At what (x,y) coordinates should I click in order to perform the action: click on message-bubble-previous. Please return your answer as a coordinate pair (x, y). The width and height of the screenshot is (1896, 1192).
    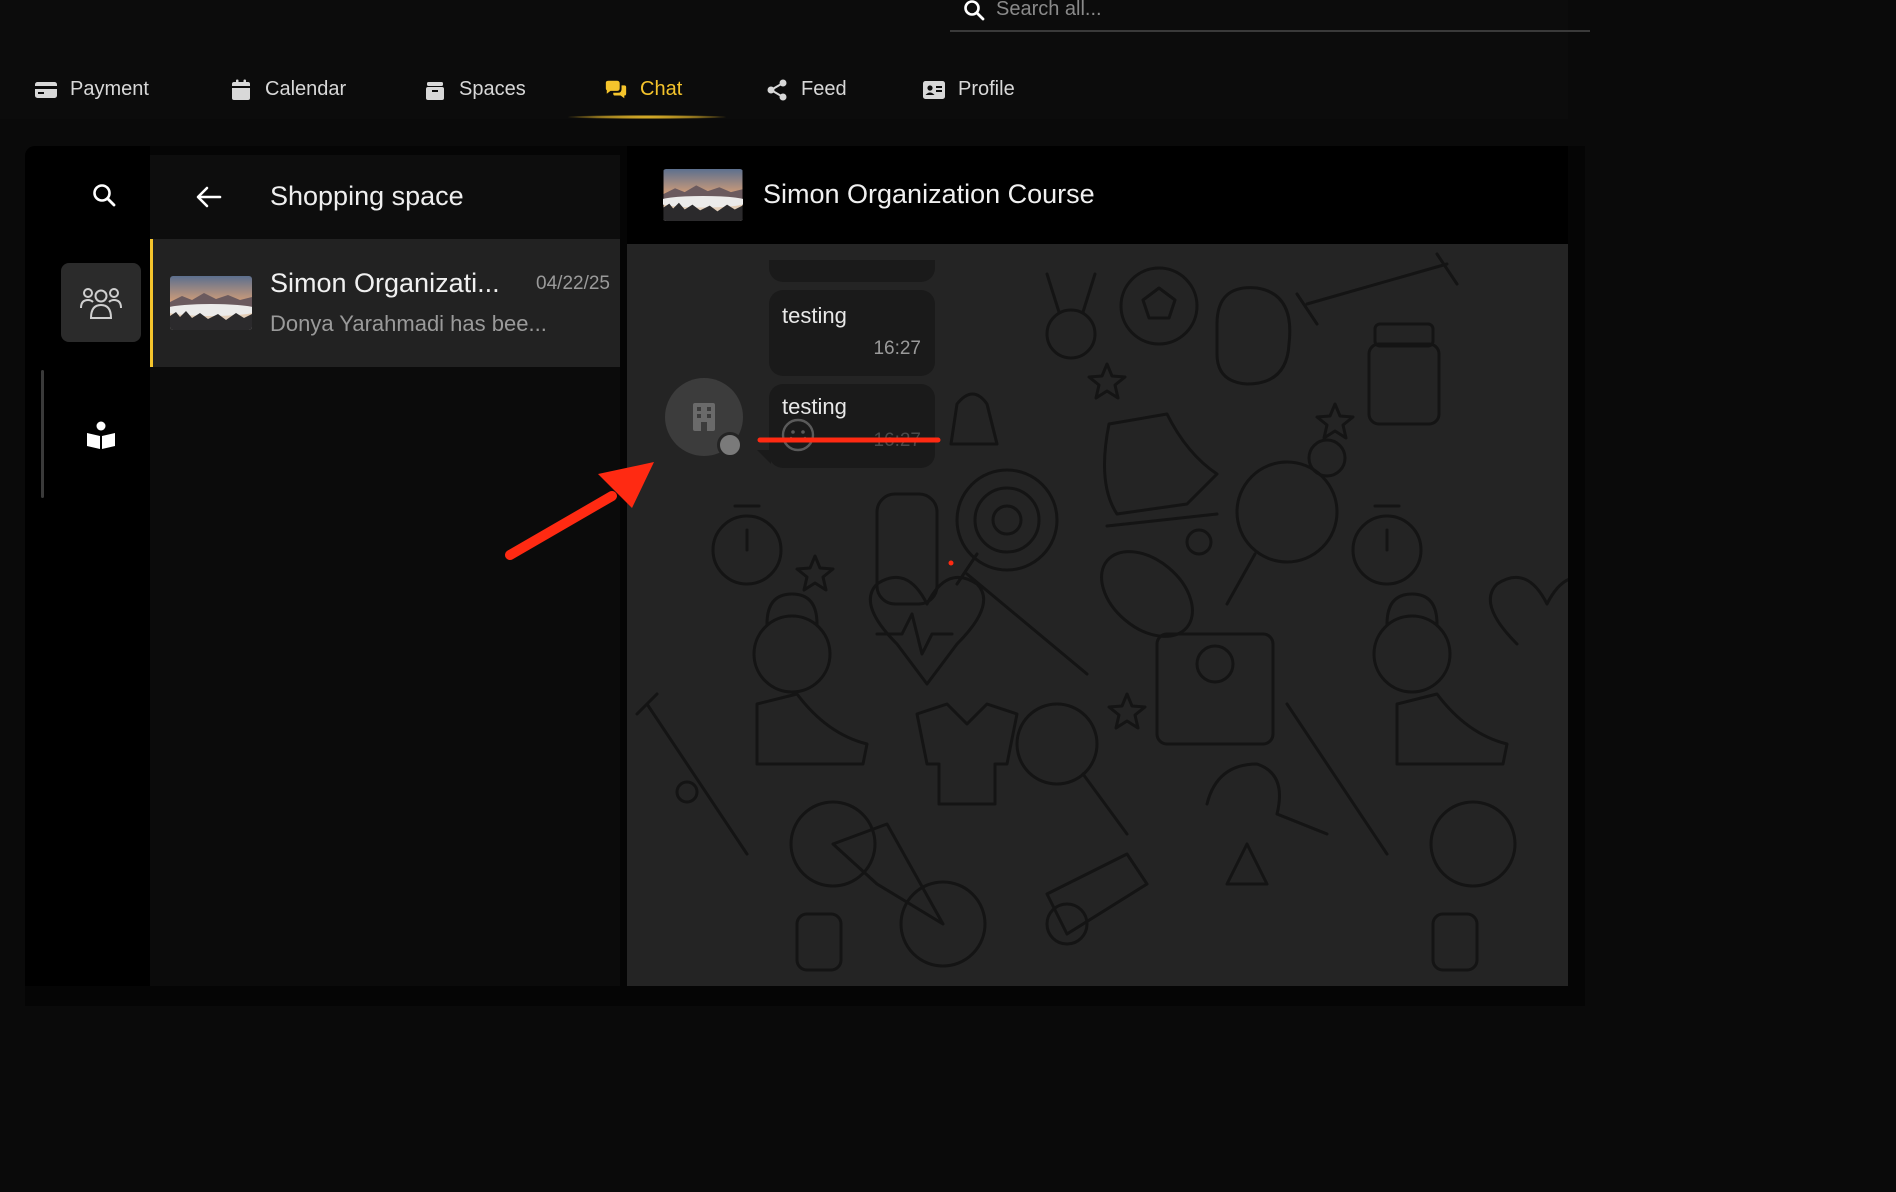
    Looking at the image, I should click on (852, 271).